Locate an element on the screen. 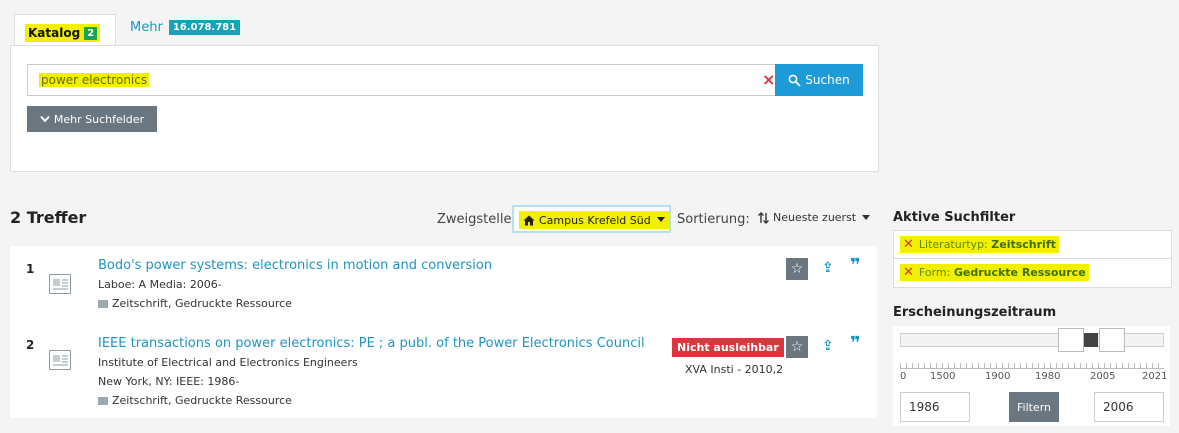 The height and width of the screenshot is (433, 1179). hits-count: 2 Treffer is located at coordinates (48, 217).